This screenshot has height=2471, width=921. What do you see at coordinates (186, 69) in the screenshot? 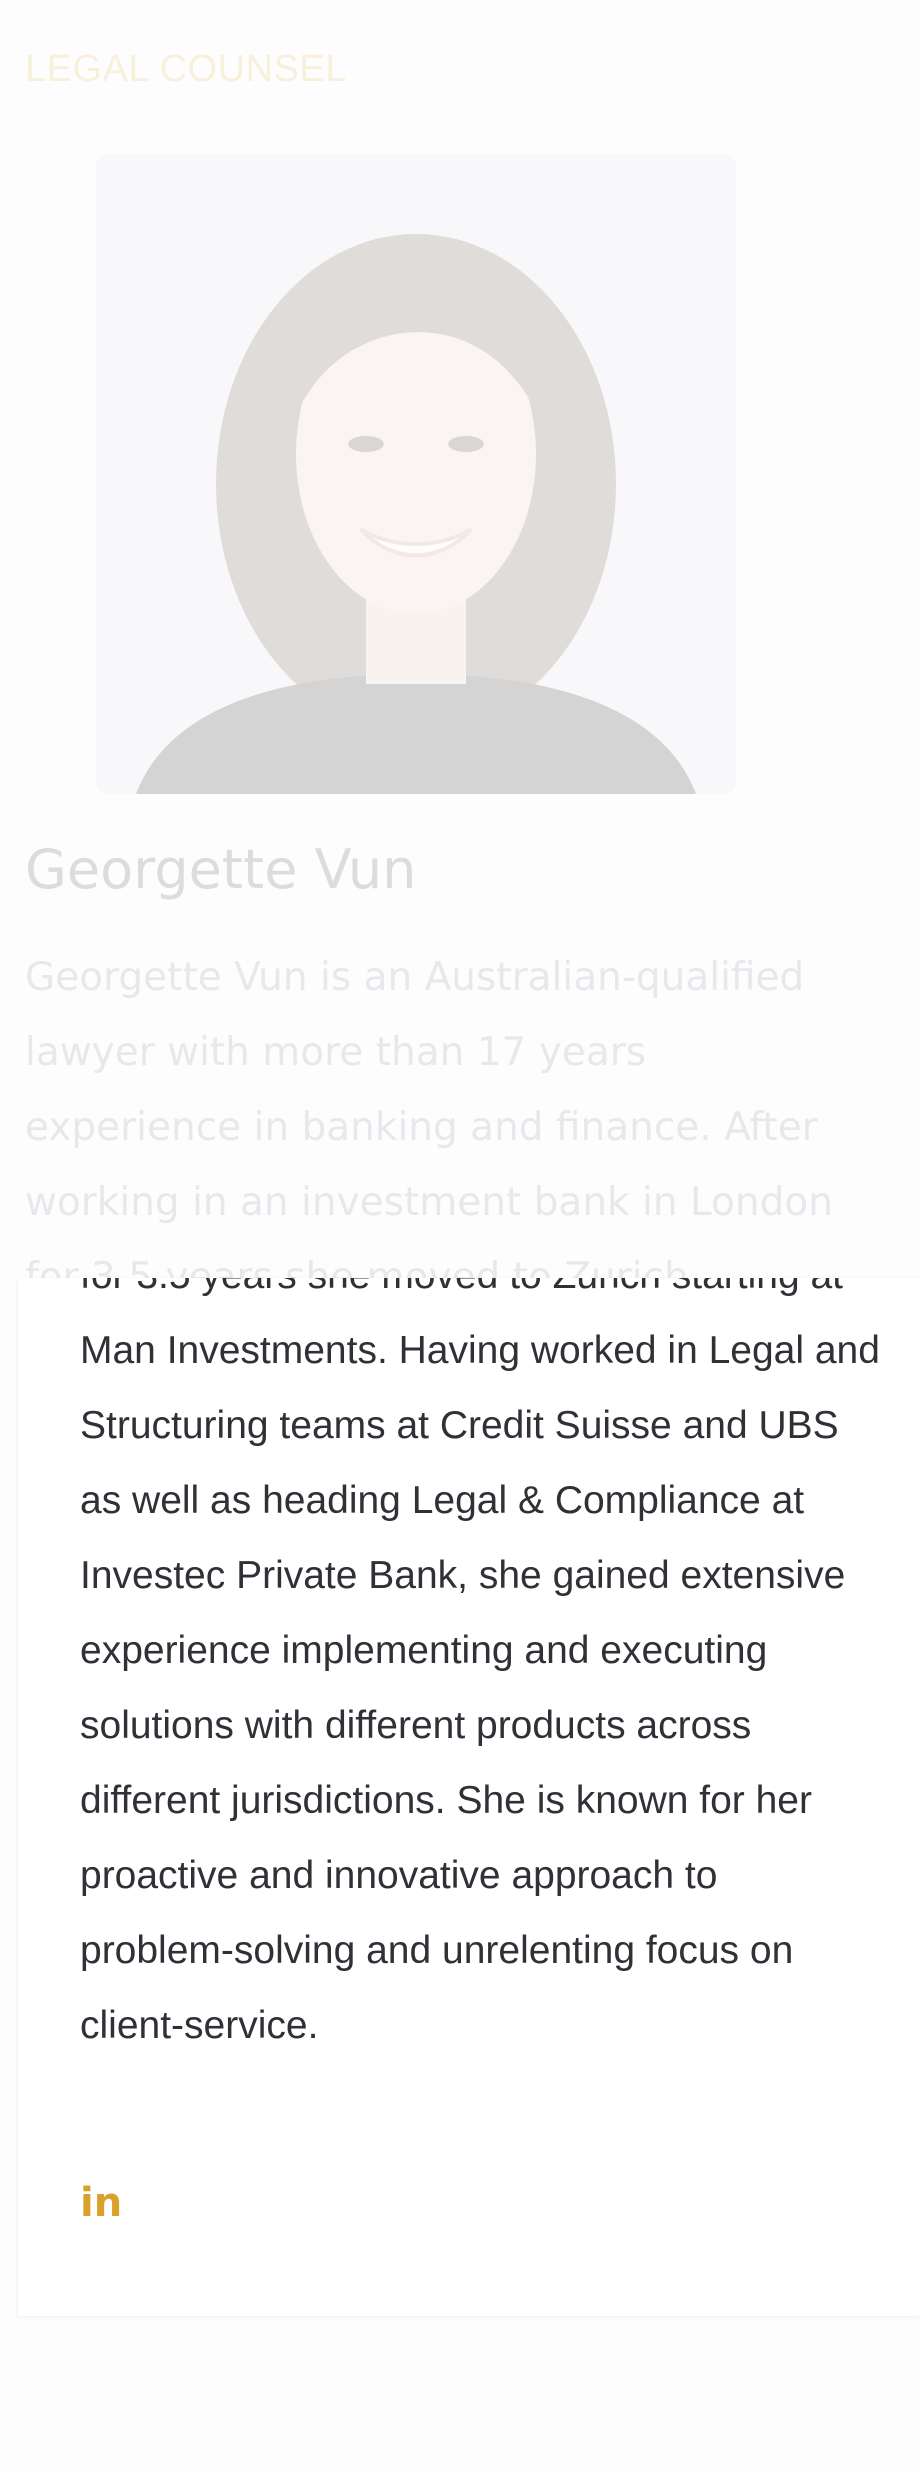
I see `role-label: LEGAL COUNSEL` at bounding box center [186, 69].